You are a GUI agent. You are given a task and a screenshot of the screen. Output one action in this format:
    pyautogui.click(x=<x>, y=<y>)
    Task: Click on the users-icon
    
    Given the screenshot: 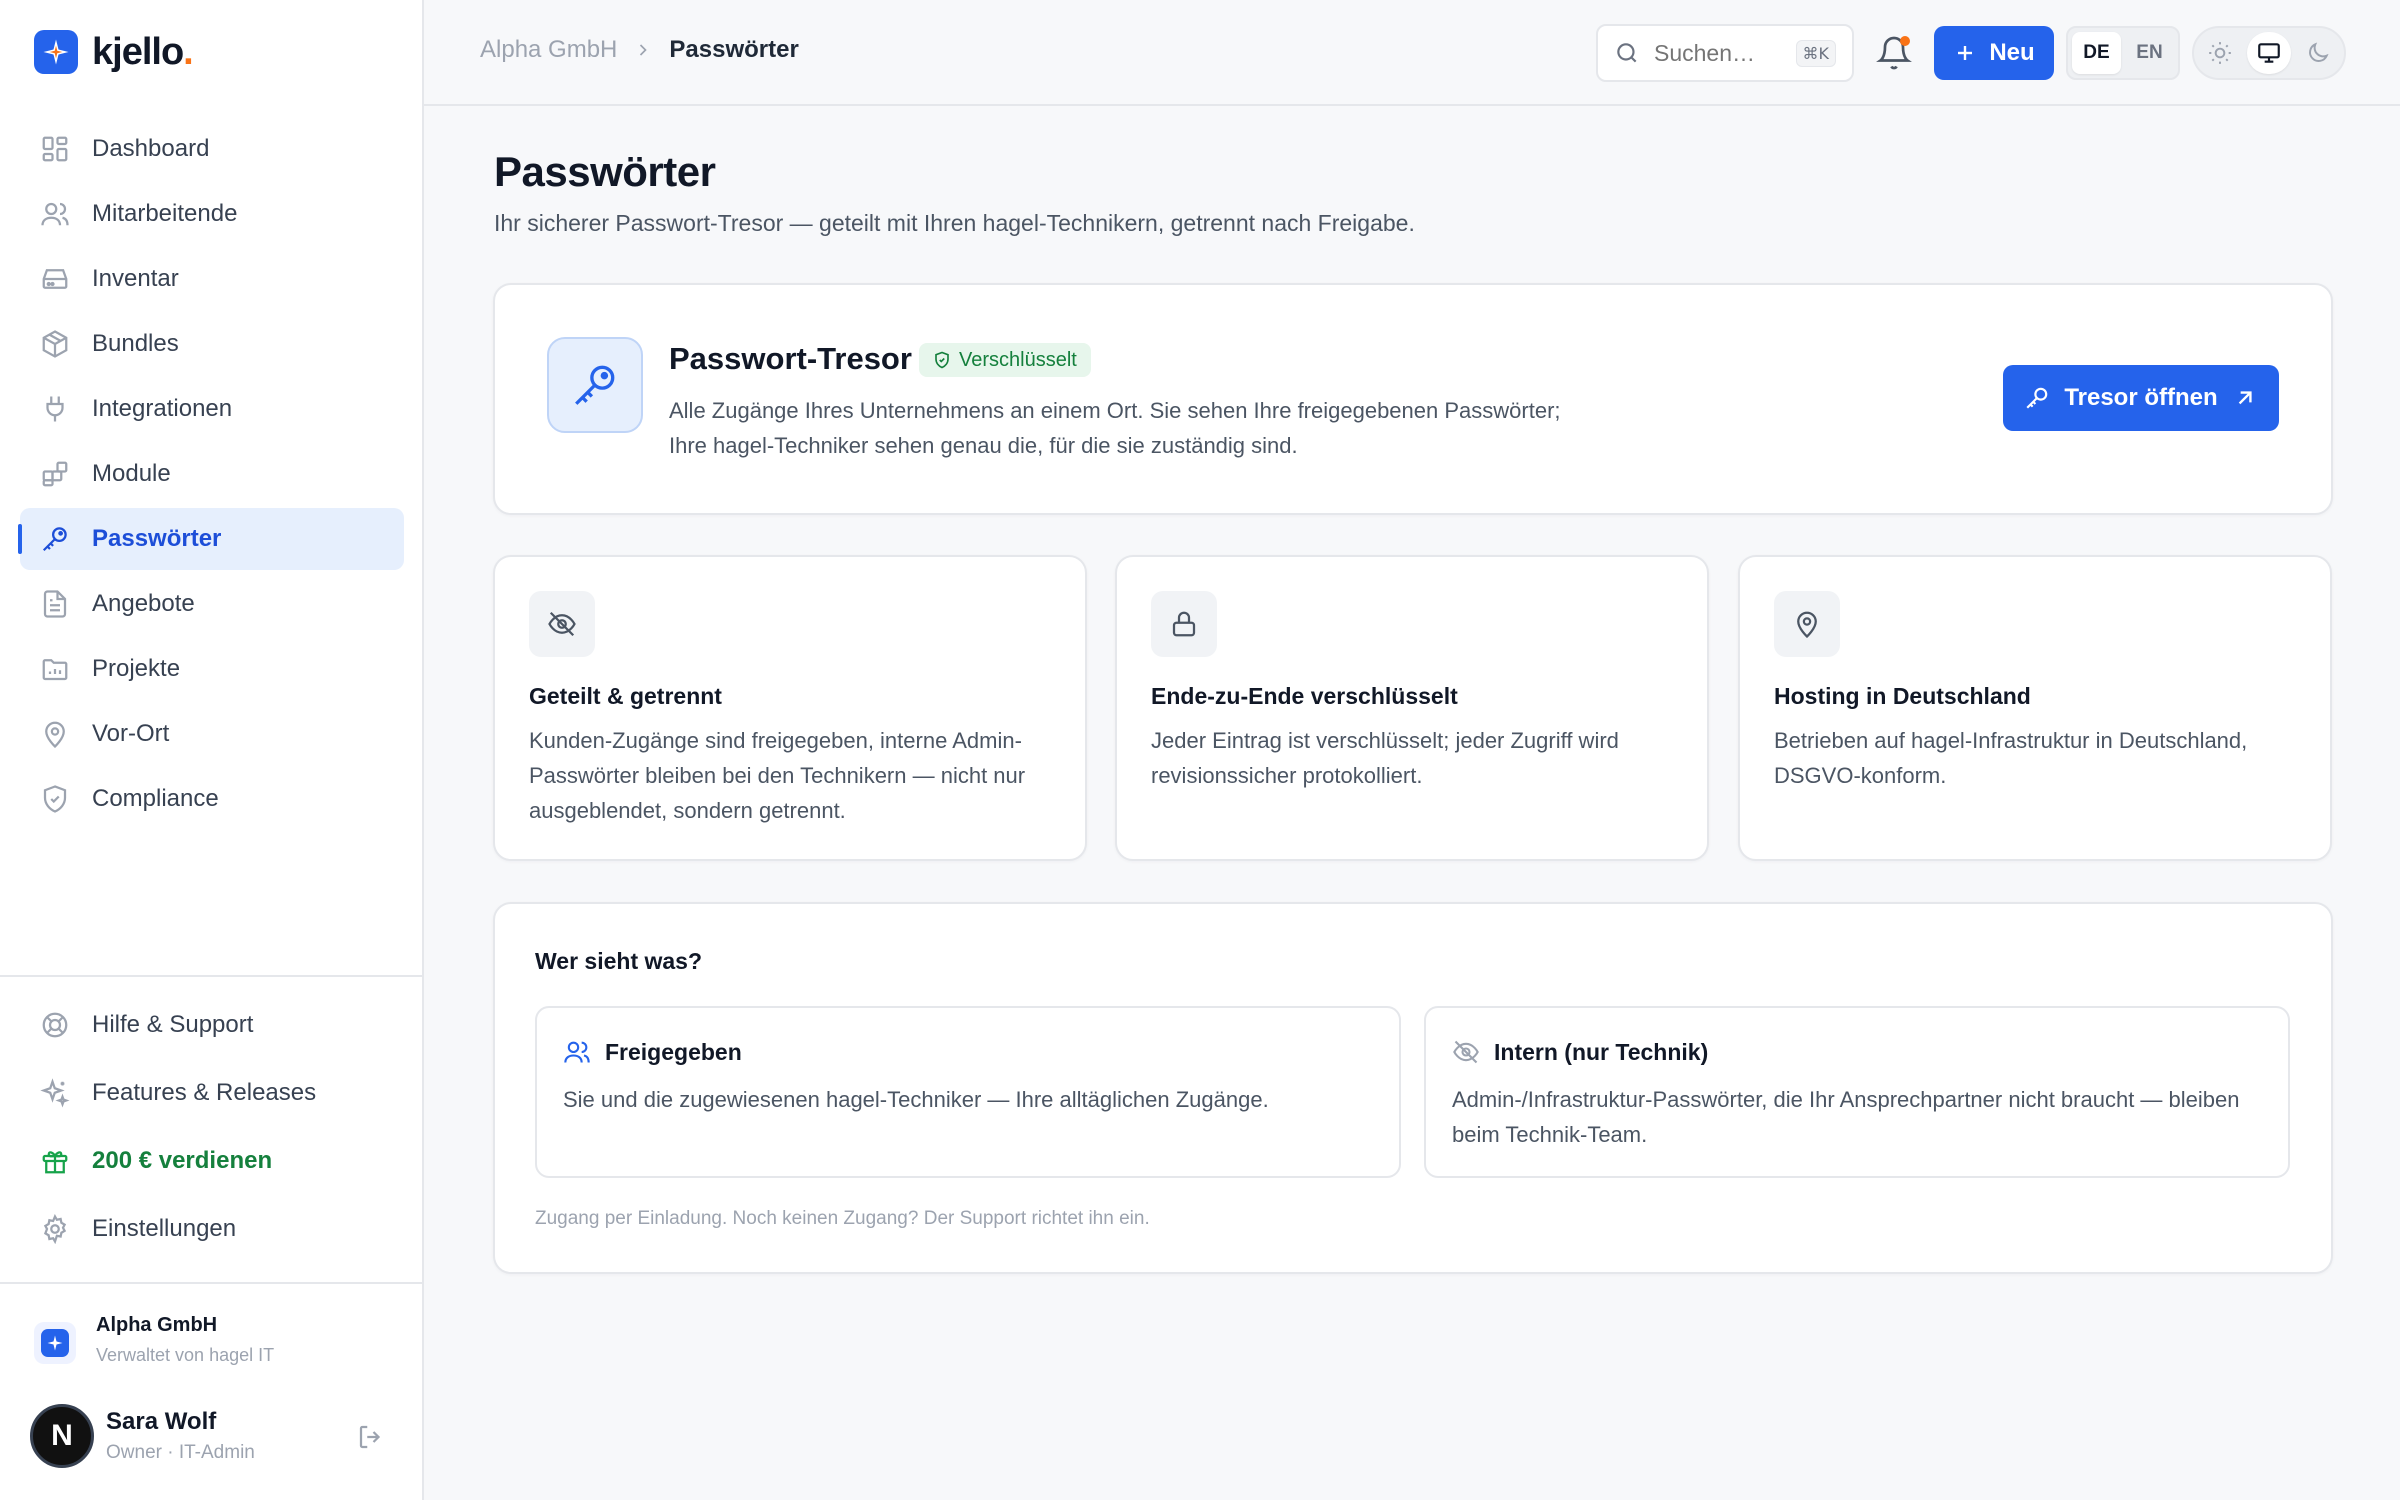 What is the action you would take?
    pyautogui.click(x=55, y=214)
    